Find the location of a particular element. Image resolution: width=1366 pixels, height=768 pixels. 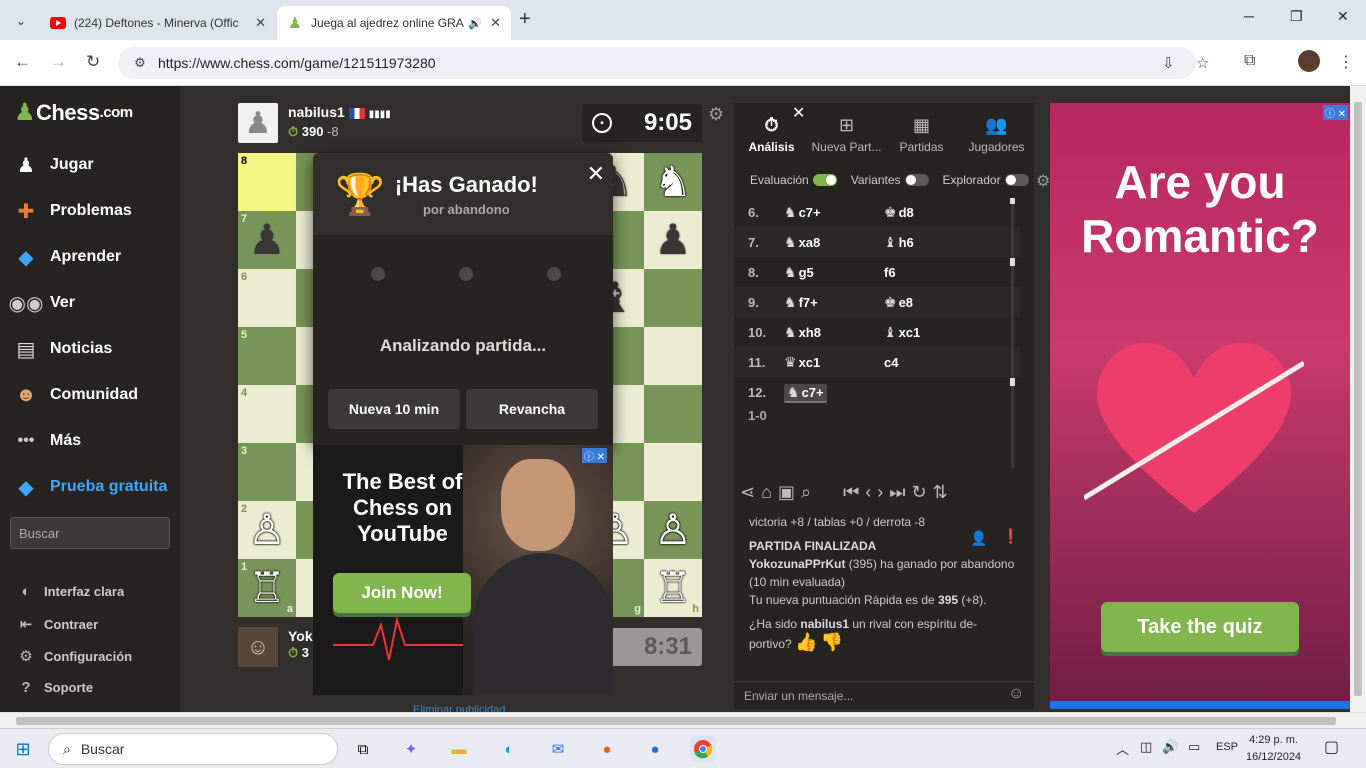

show-hidden-icons: ︿ is located at coordinates (1122, 748).